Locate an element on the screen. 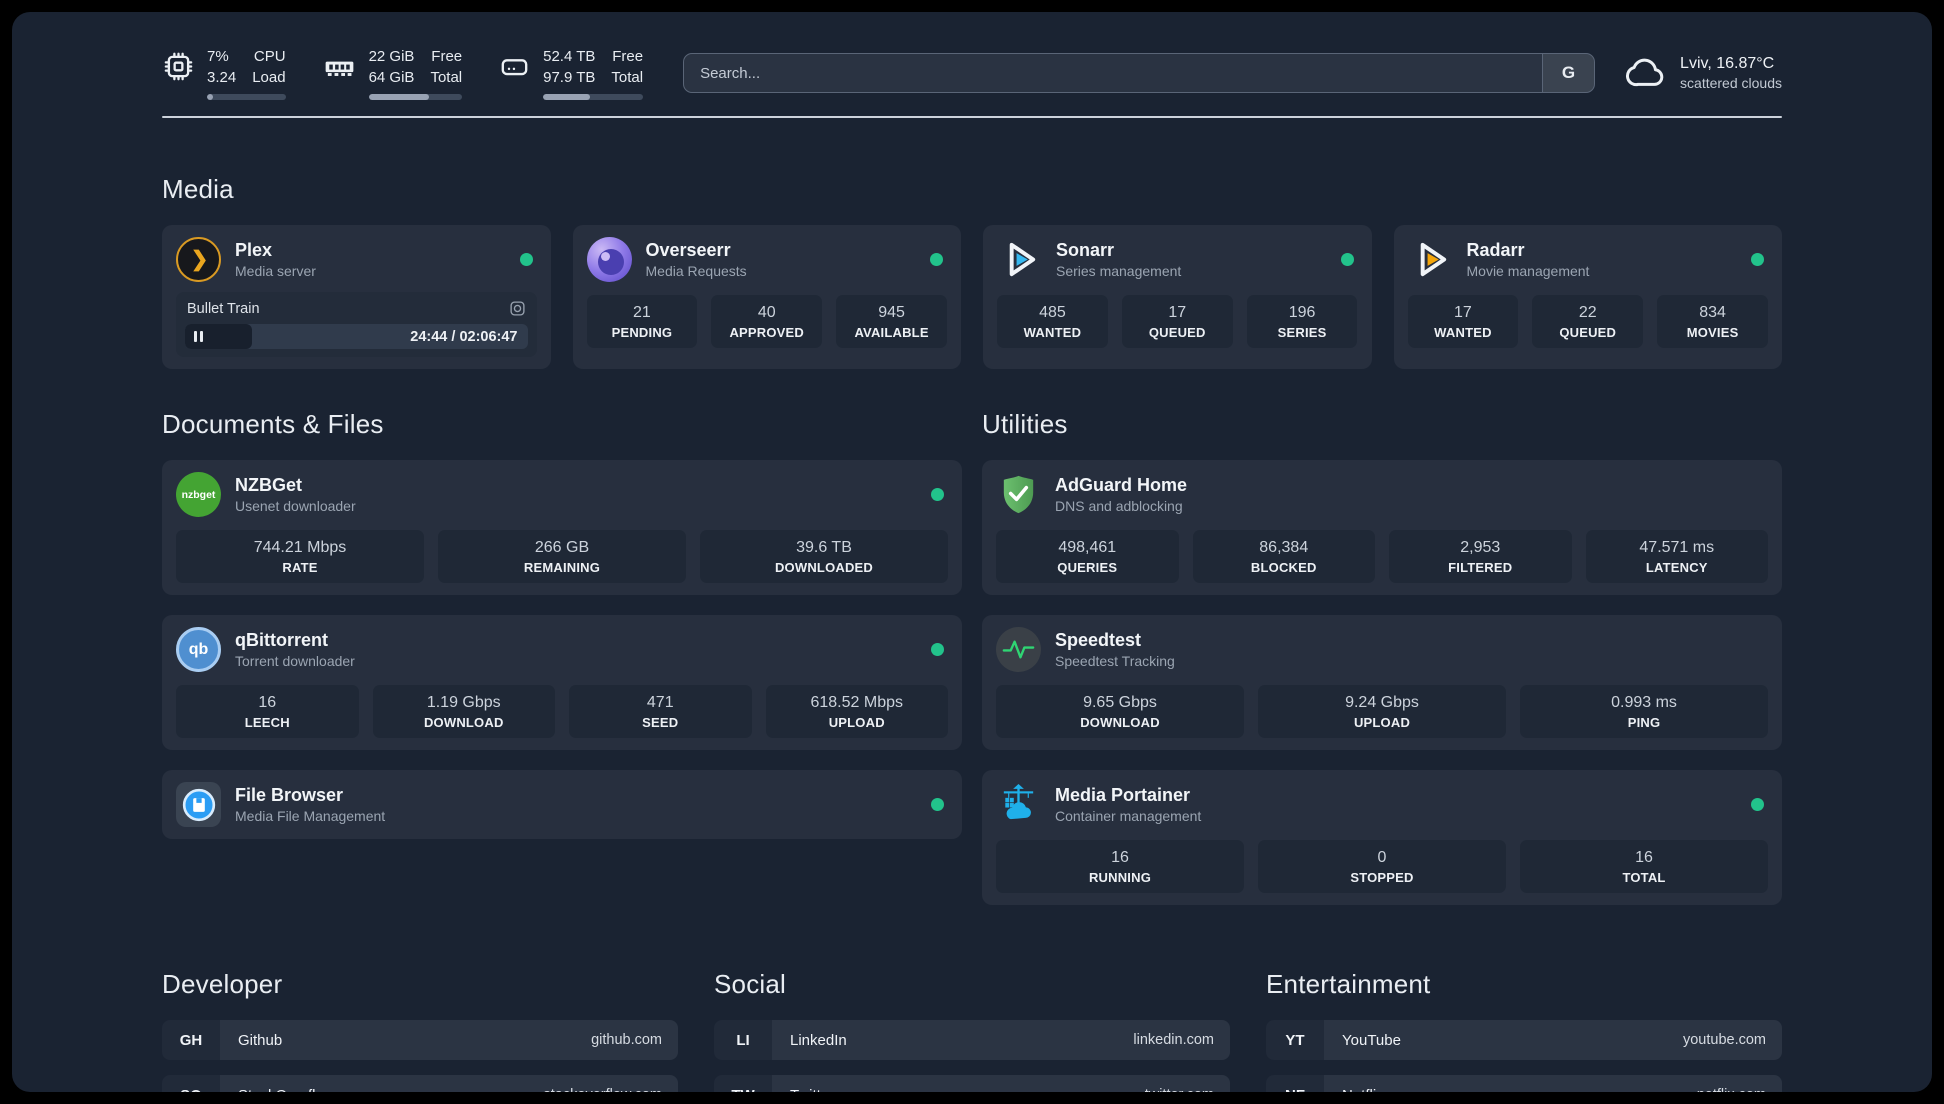  weather-location: Lviv, 16.87°C is located at coordinates (1727, 63).